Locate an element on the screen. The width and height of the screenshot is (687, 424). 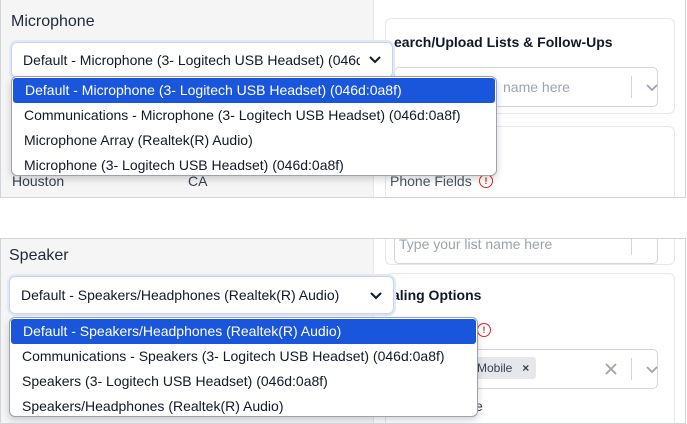
chip-remove-icon: × is located at coordinates (526, 368).